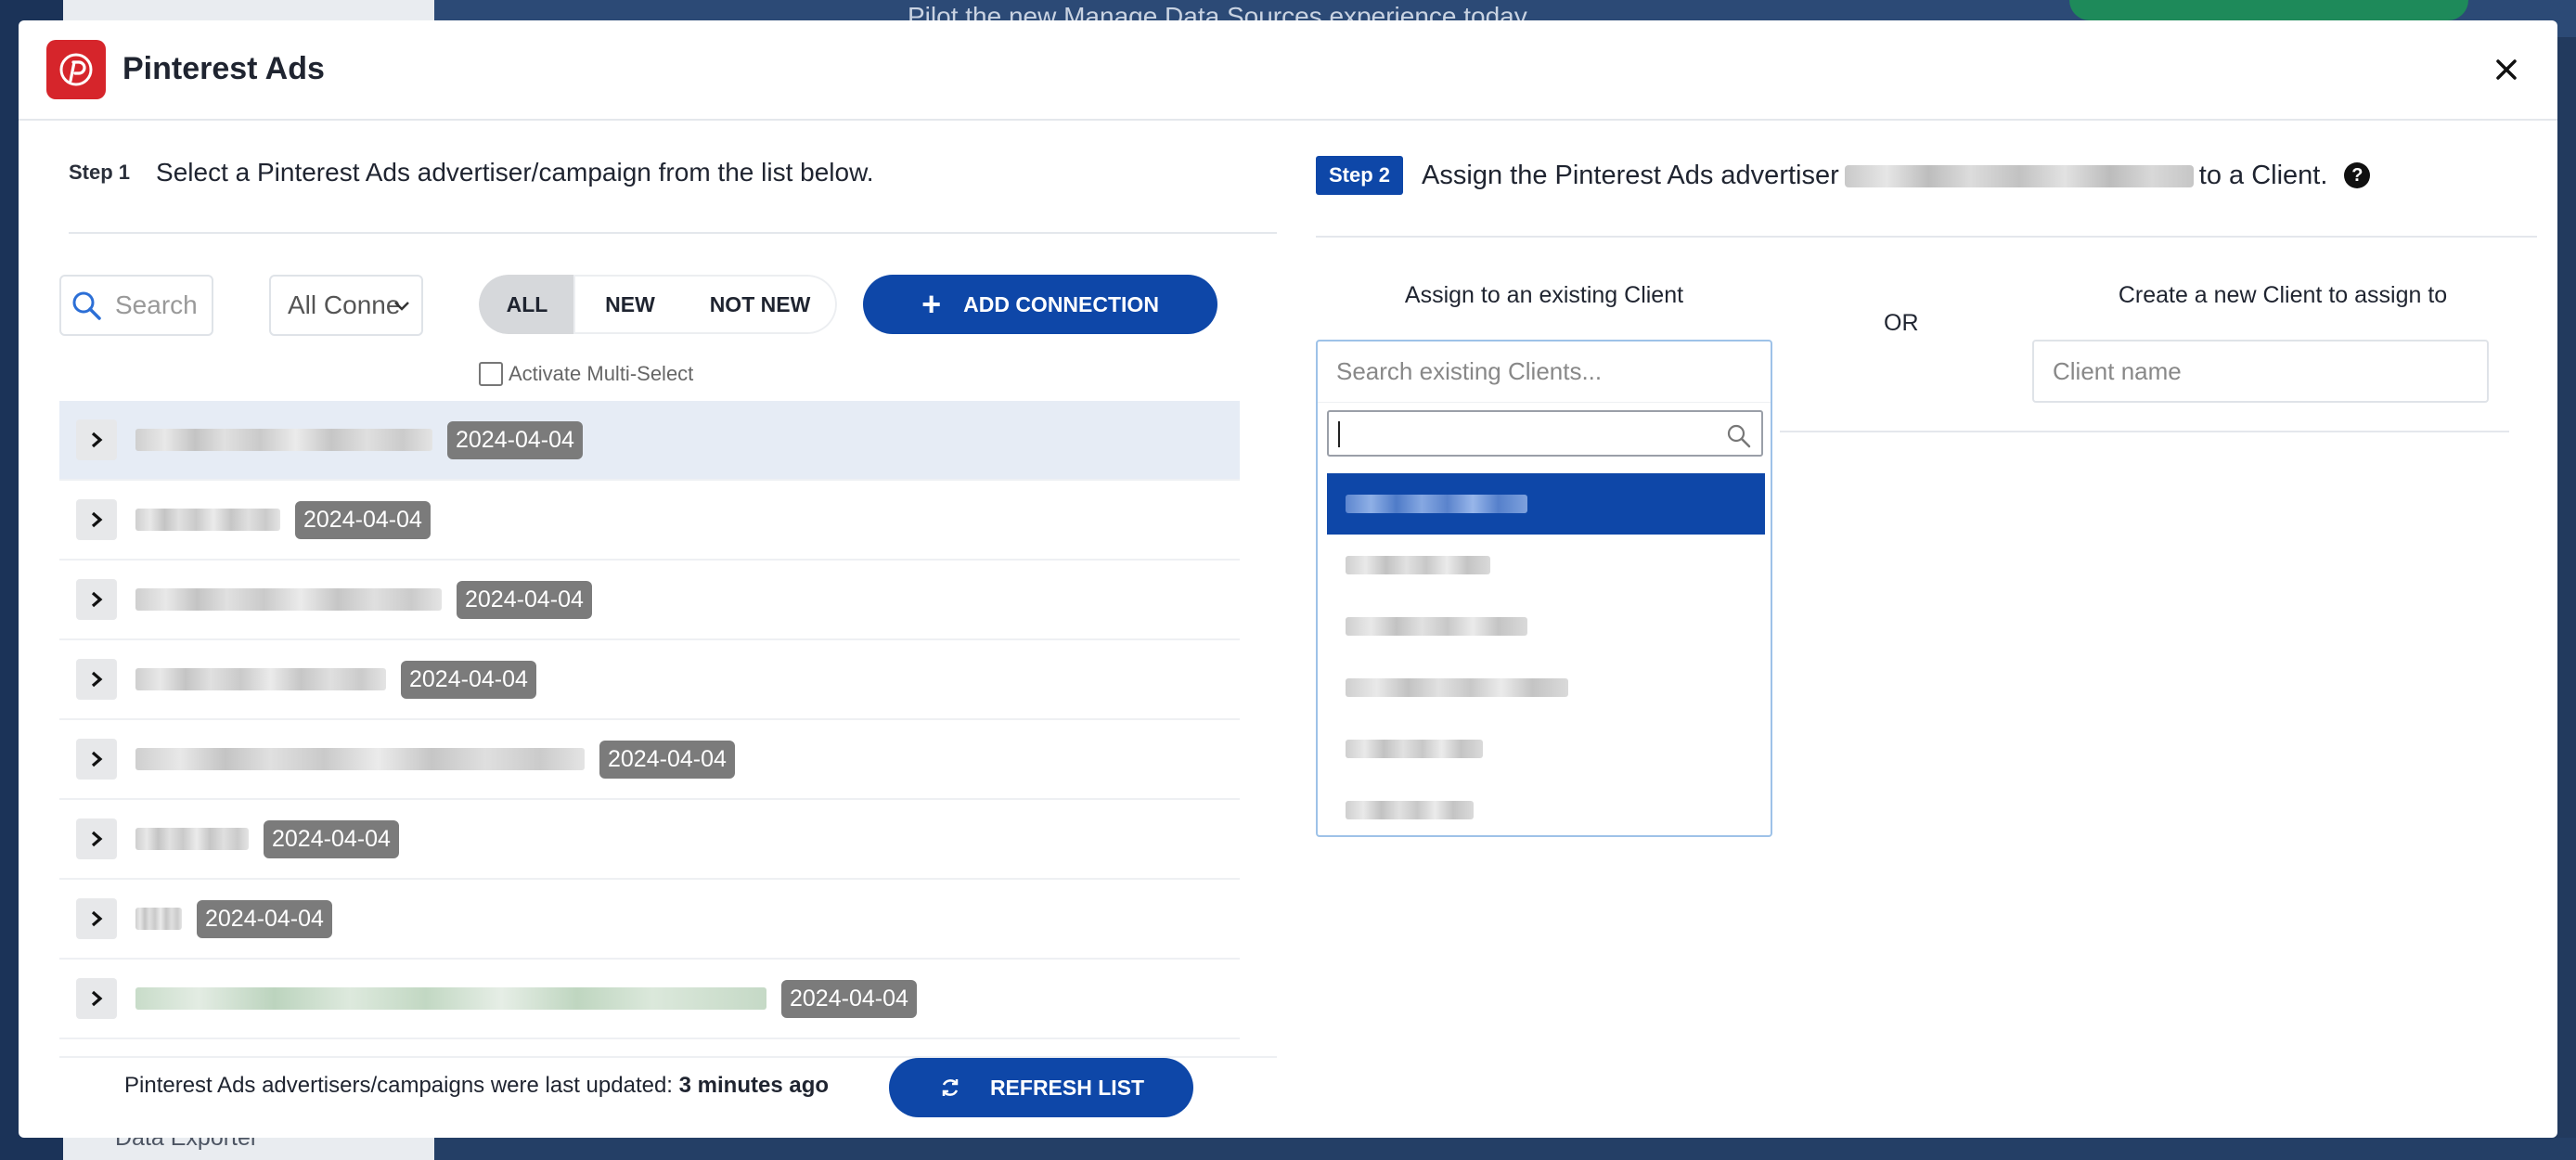  Describe the element at coordinates (2283, 295) in the screenshot. I see `create-client-label: Create a new Client to assign to` at that location.